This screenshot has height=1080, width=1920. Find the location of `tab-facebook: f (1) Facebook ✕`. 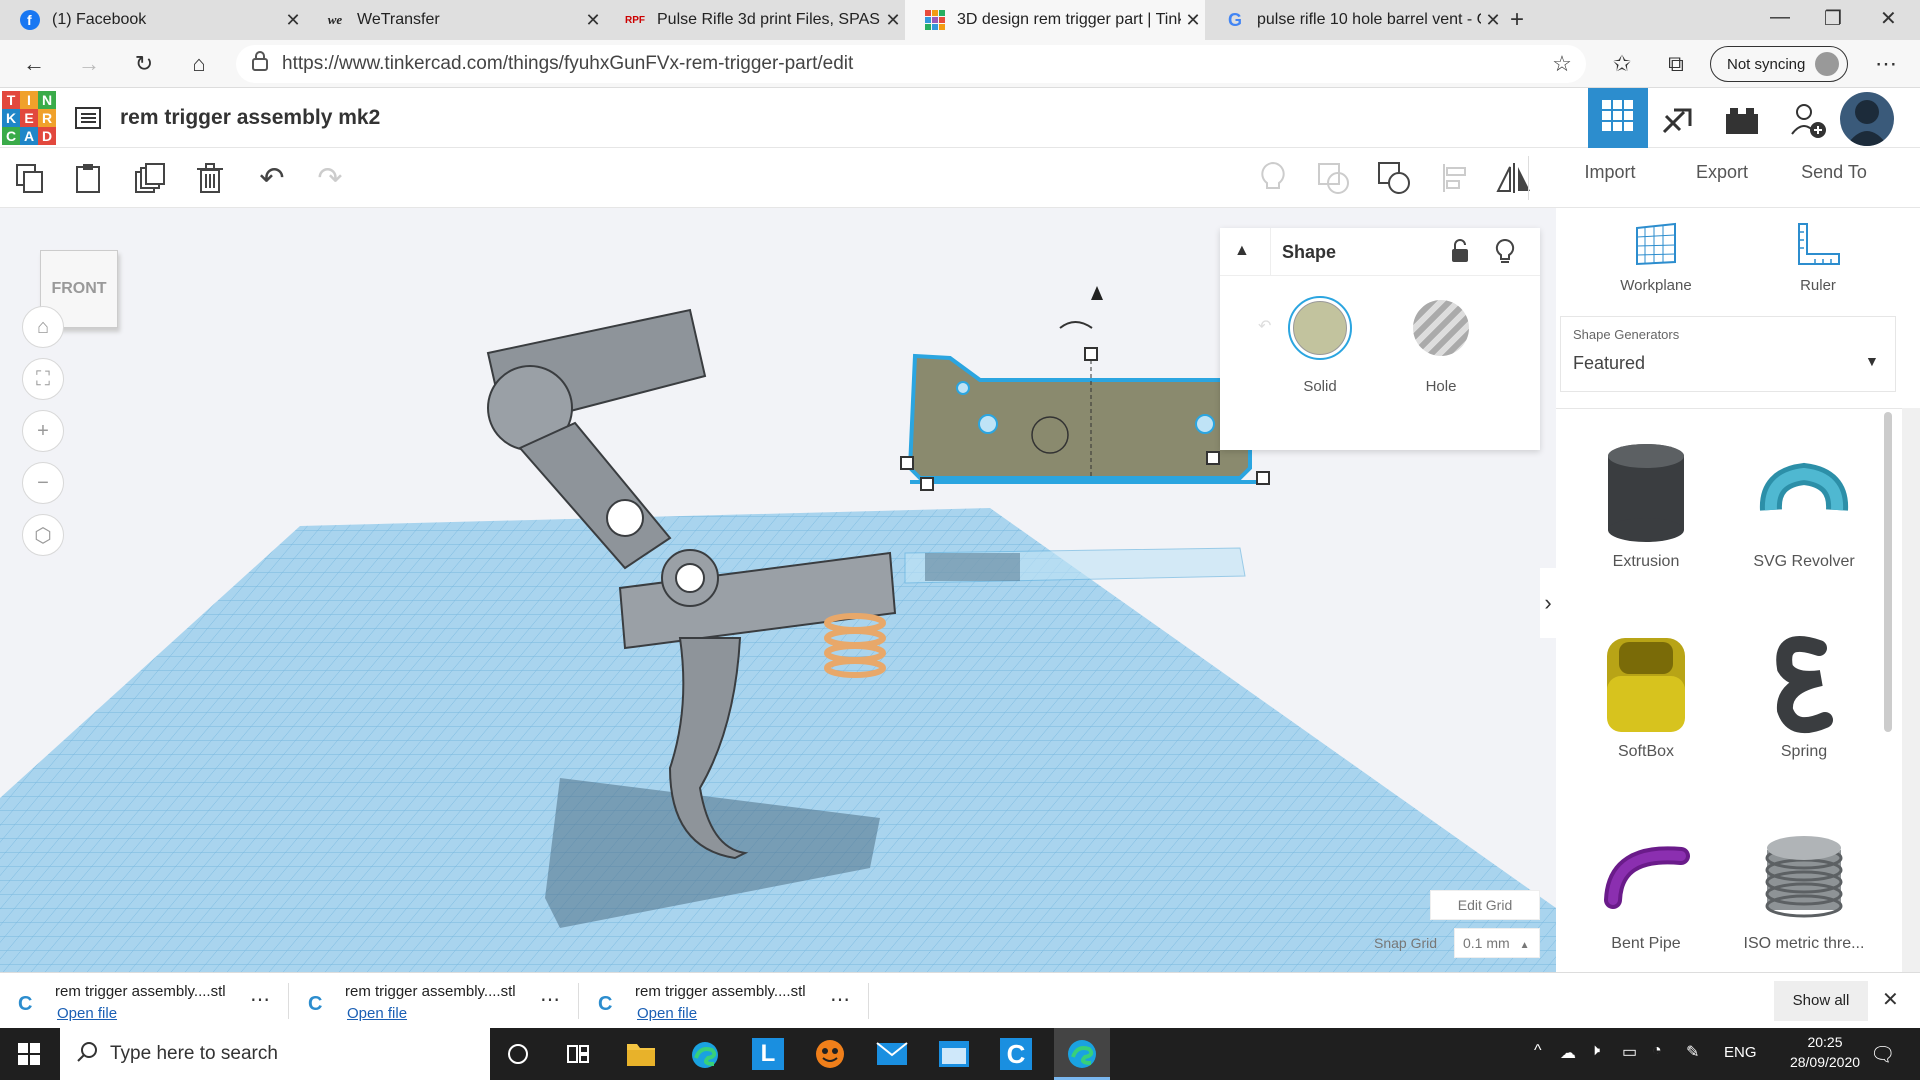

tab-facebook: f (1) Facebook ✕ is located at coordinates (152, 20).